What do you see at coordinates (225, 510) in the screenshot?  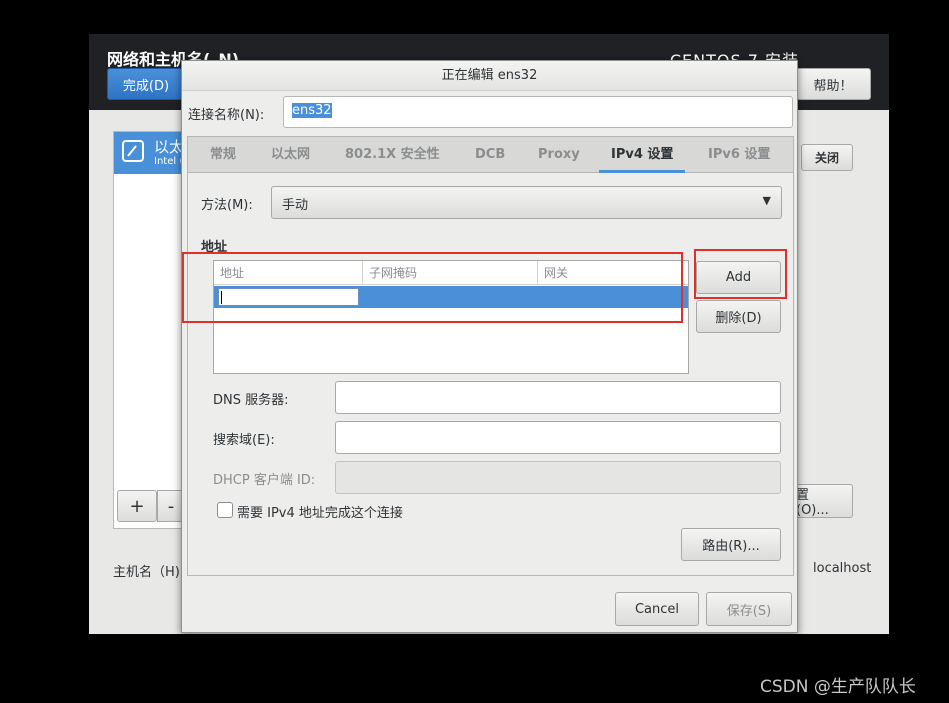 I see `require-ipv4-checkbox` at bounding box center [225, 510].